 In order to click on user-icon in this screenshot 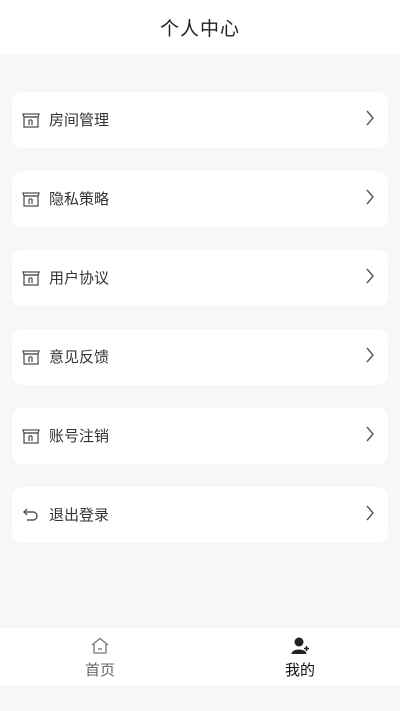, I will do `click(300, 646)`.